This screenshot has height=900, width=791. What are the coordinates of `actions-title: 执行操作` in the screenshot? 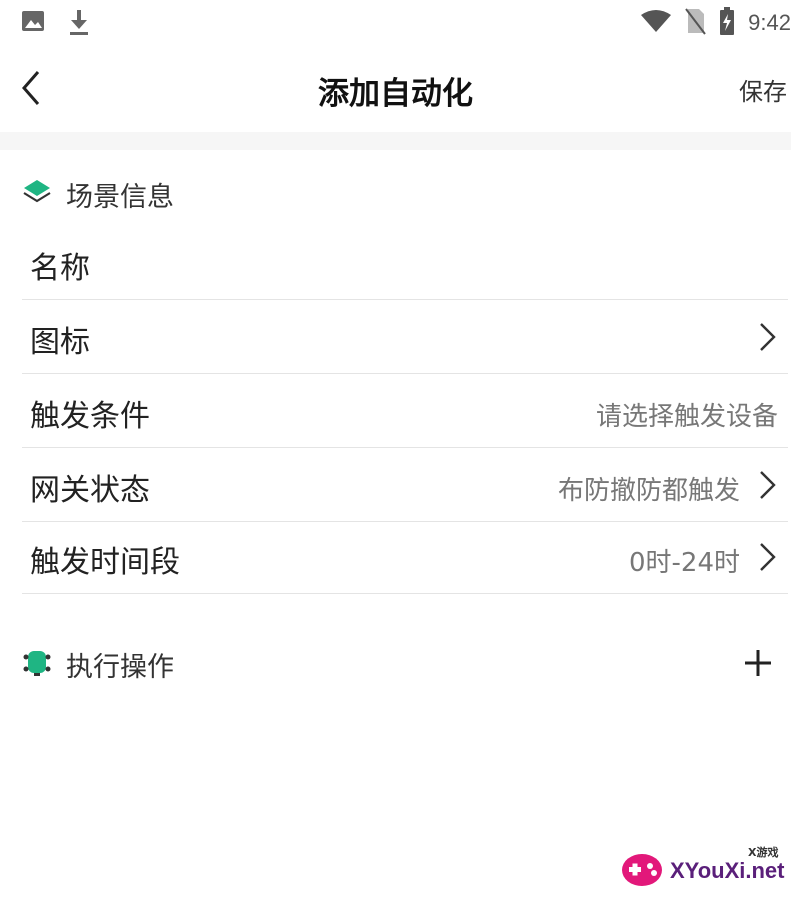 It's located at (120, 667).